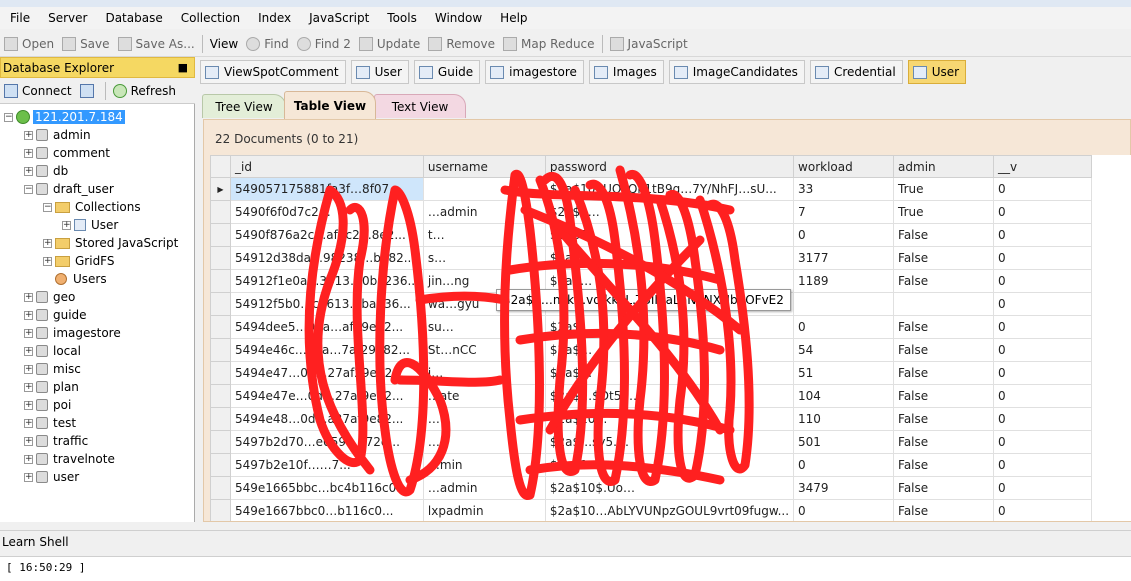 The width and height of the screenshot is (1131, 581). Describe the element at coordinates (327, 166) in the screenshot. I see `column-header-id: _id` at that location.